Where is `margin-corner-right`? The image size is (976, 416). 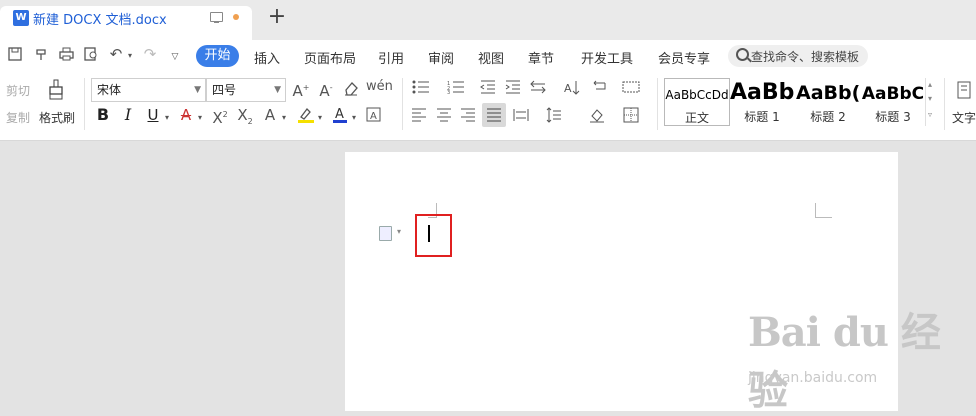 margin-corner-right is located at coordinates (823, 210).